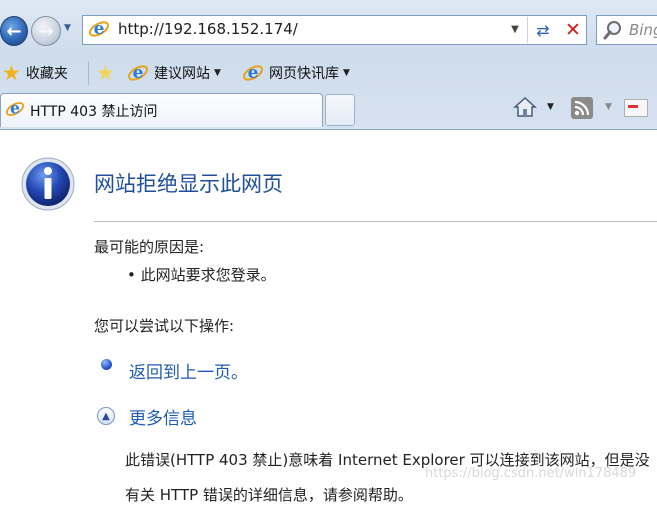  Describe the element at coordinates (269, 495) in the screenshot. I see `help-text: 有关 HTTP 错误的详细信息，请参阅帮助。` at that location.